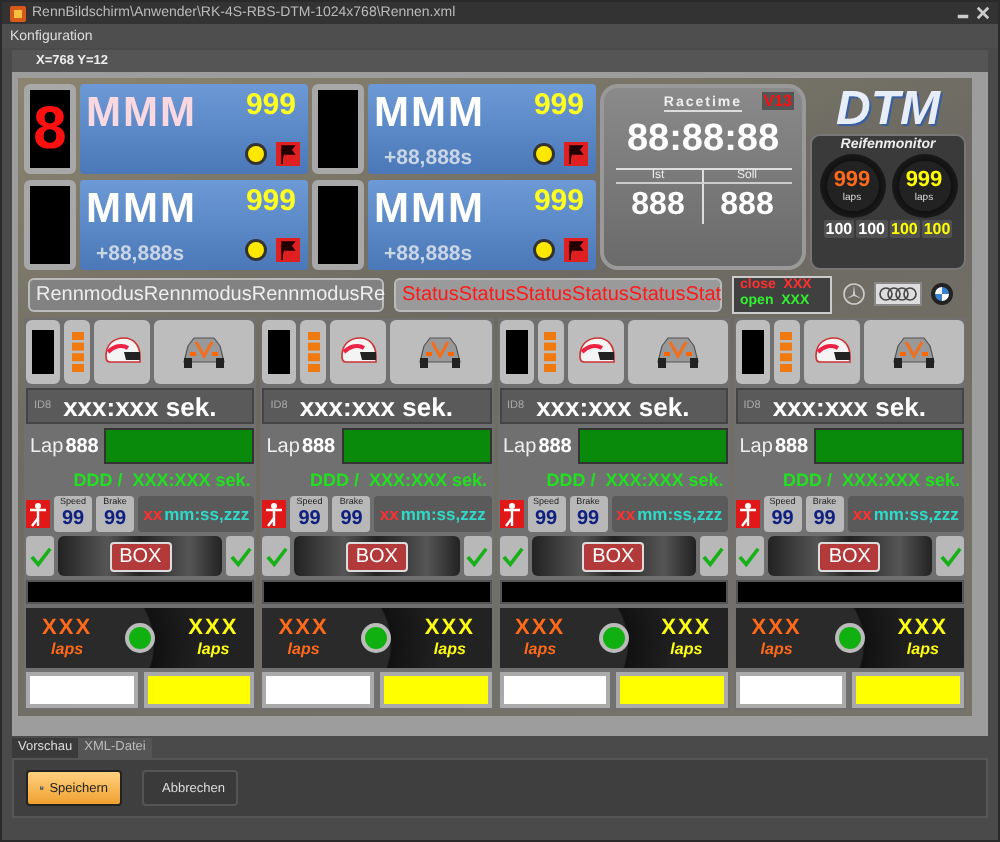 This screenshot has height=842, width=1000. Describe the element at coordinates (854, 294) in the screenshot. I see `star-logo-icon` at that location.